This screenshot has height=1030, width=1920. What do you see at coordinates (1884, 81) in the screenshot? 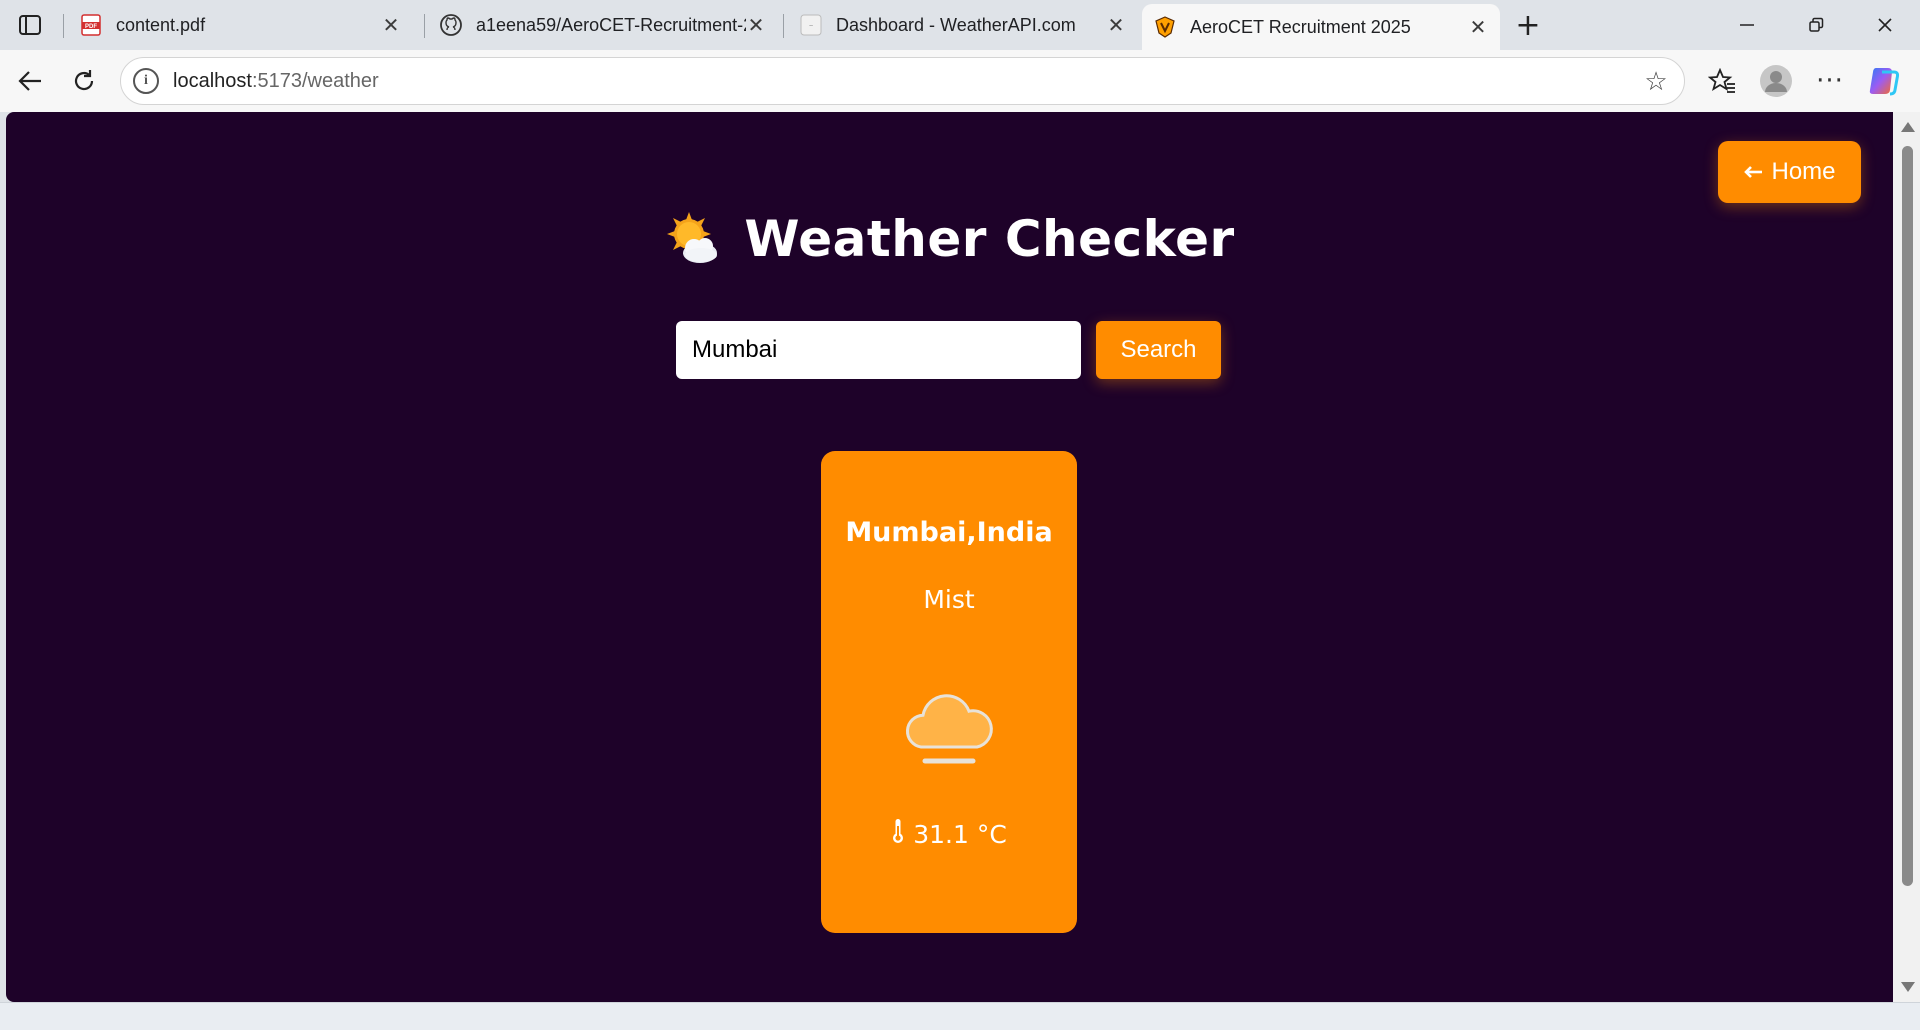
I see `copilot-icon` at bounding box center [1884, 81].